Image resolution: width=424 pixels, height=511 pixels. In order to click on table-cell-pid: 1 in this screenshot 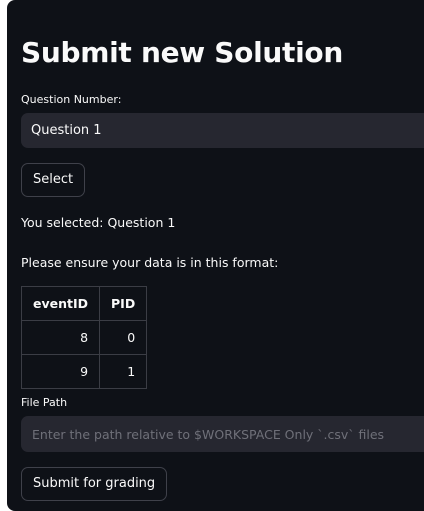, I will do `click(123, 371)`.